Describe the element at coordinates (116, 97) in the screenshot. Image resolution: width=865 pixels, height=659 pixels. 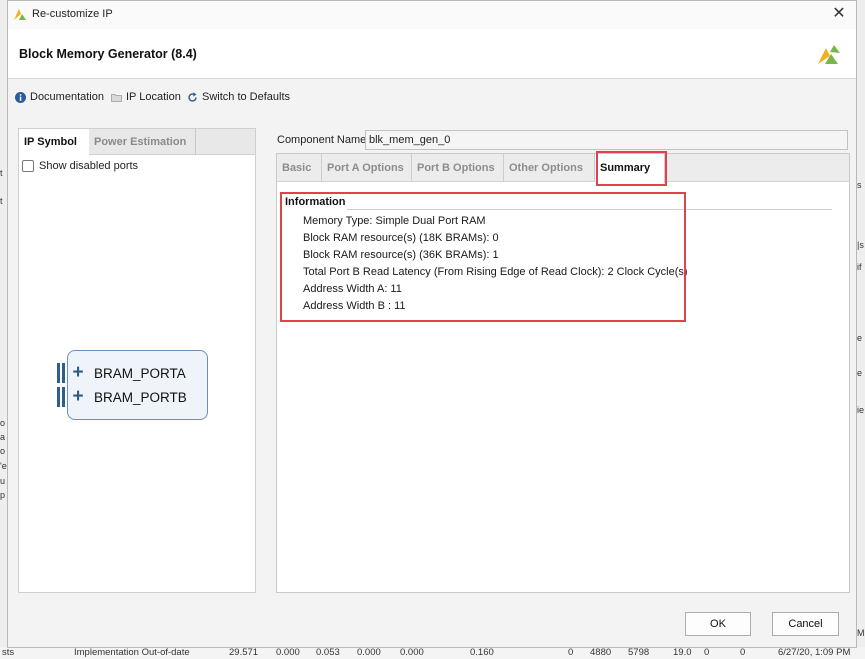
I see `folder-icon` at that location.